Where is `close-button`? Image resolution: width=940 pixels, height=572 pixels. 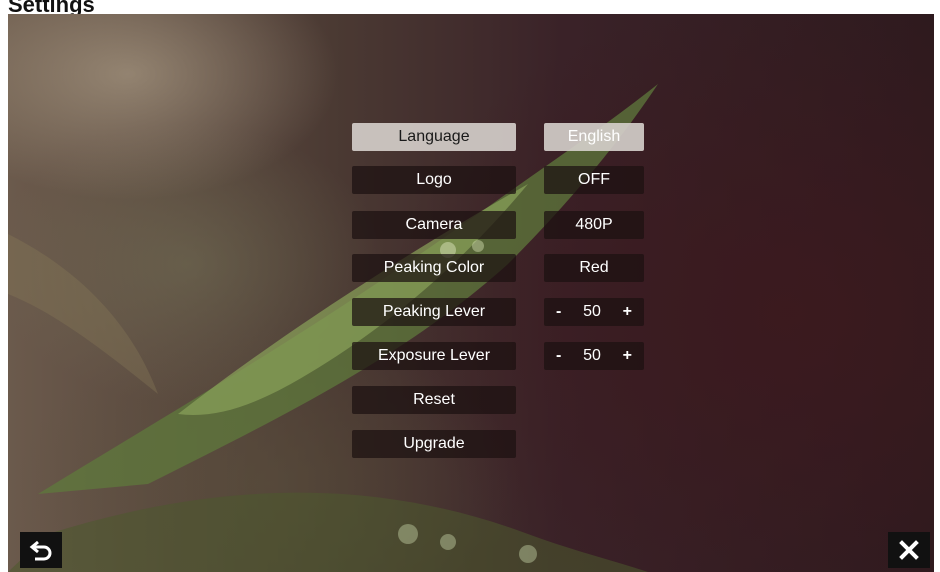 close-button is located at coordinates (909, 550).